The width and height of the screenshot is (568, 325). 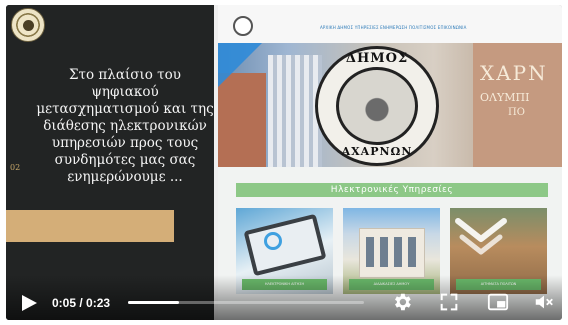 What do you see at coordinates (514, 73) in the screenshot?
I see `hero-title: ΧΑΡΝ` at bounding box center [514, 73].